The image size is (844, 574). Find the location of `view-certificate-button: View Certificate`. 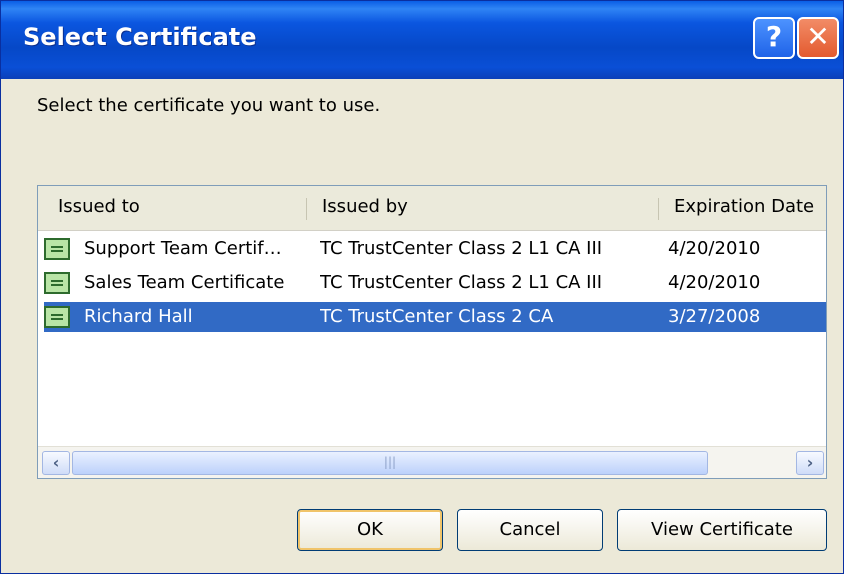

view-certificate-button: View Certificate is located at coordinates (722, 530).